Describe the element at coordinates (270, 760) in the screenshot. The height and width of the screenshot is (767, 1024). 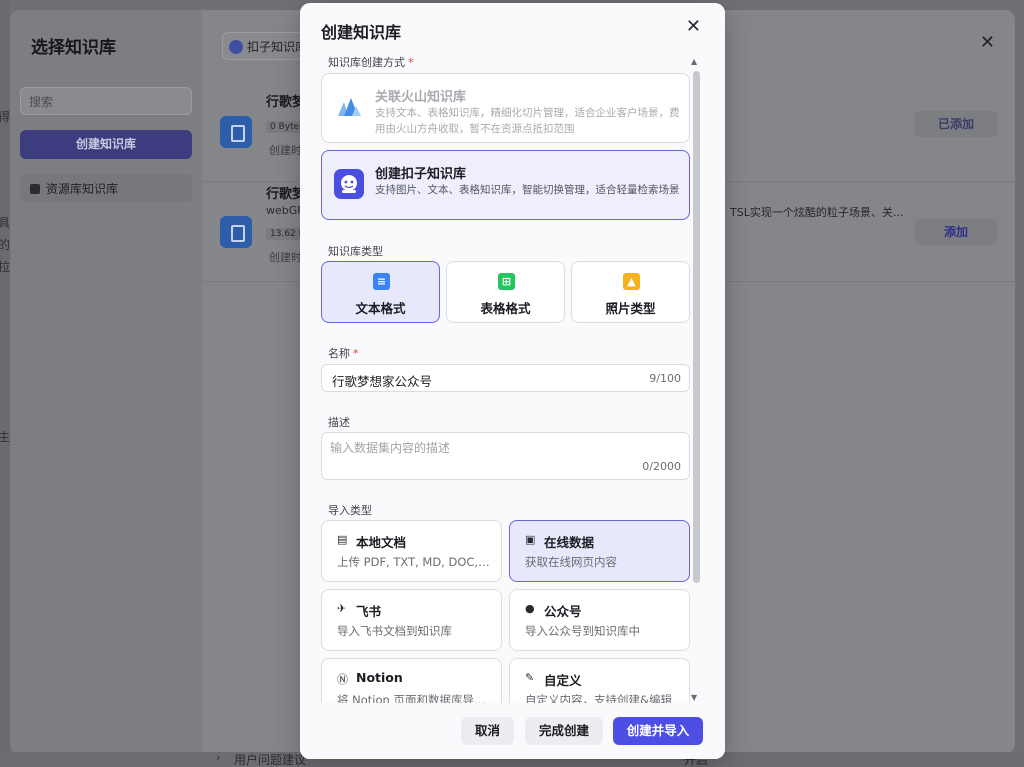
I see `row-label: 用户问题建议` at that location.